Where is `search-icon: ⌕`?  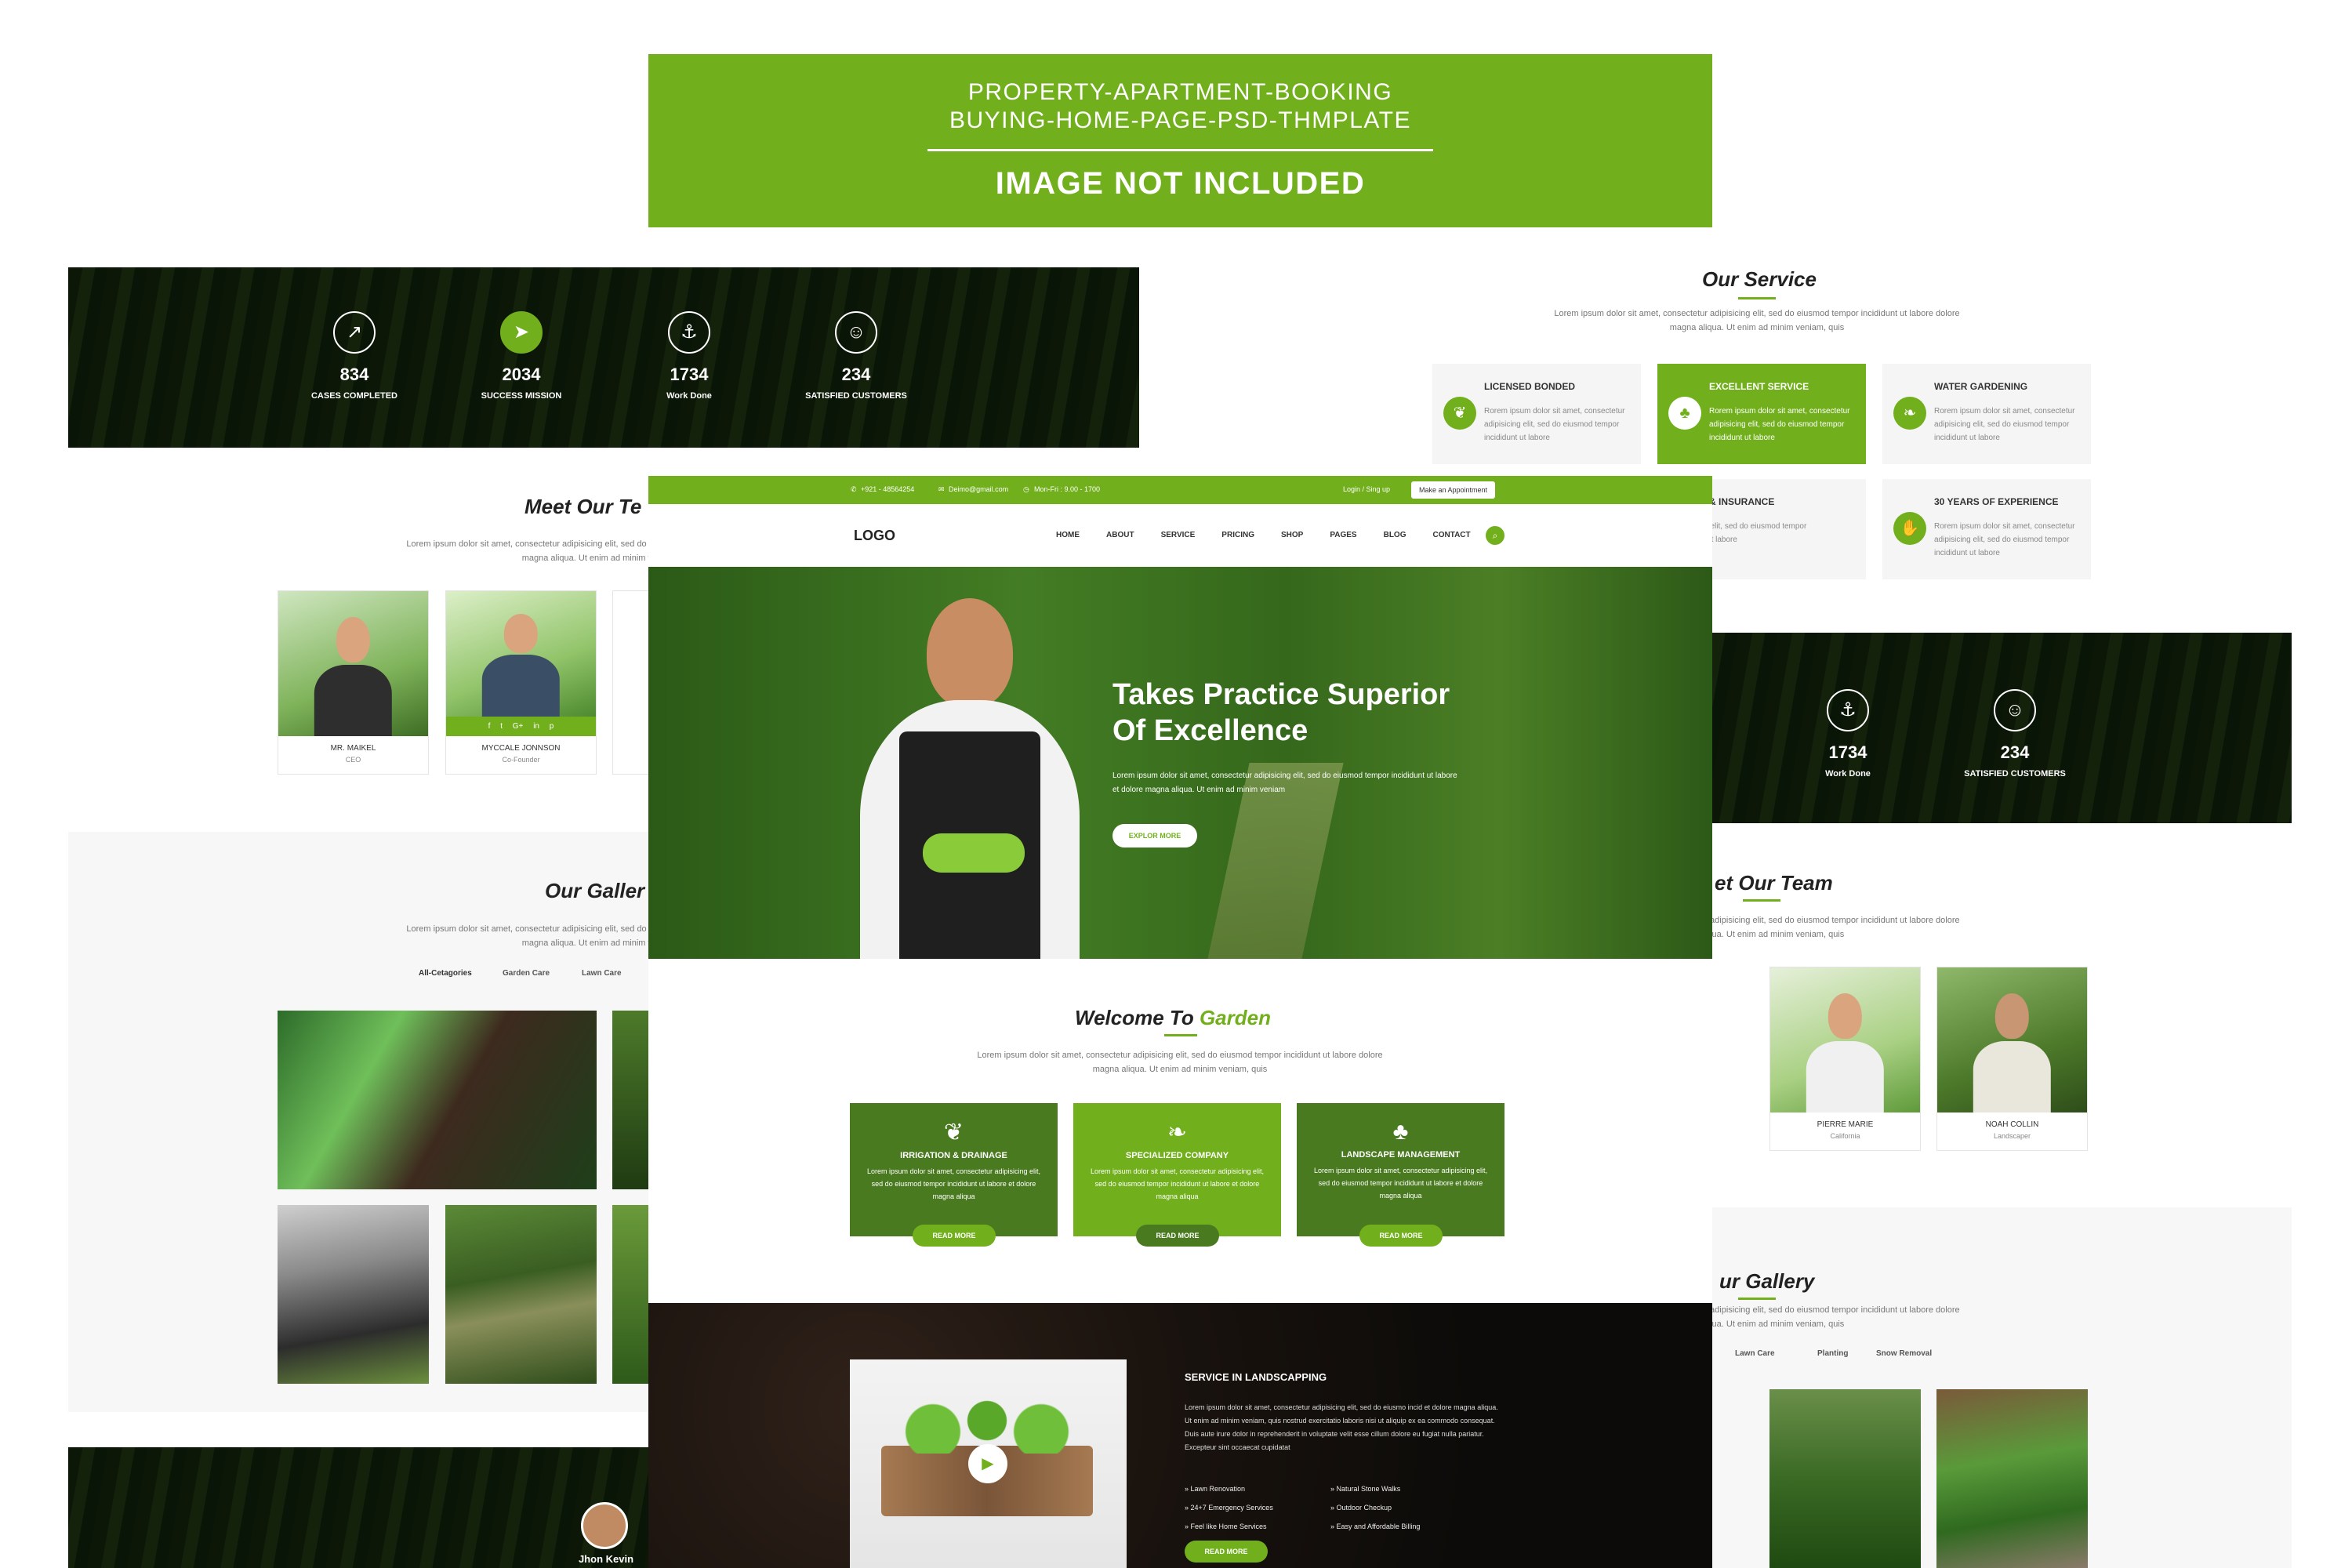
search-icon: ⌕ is located at coordinates (1495, 535).